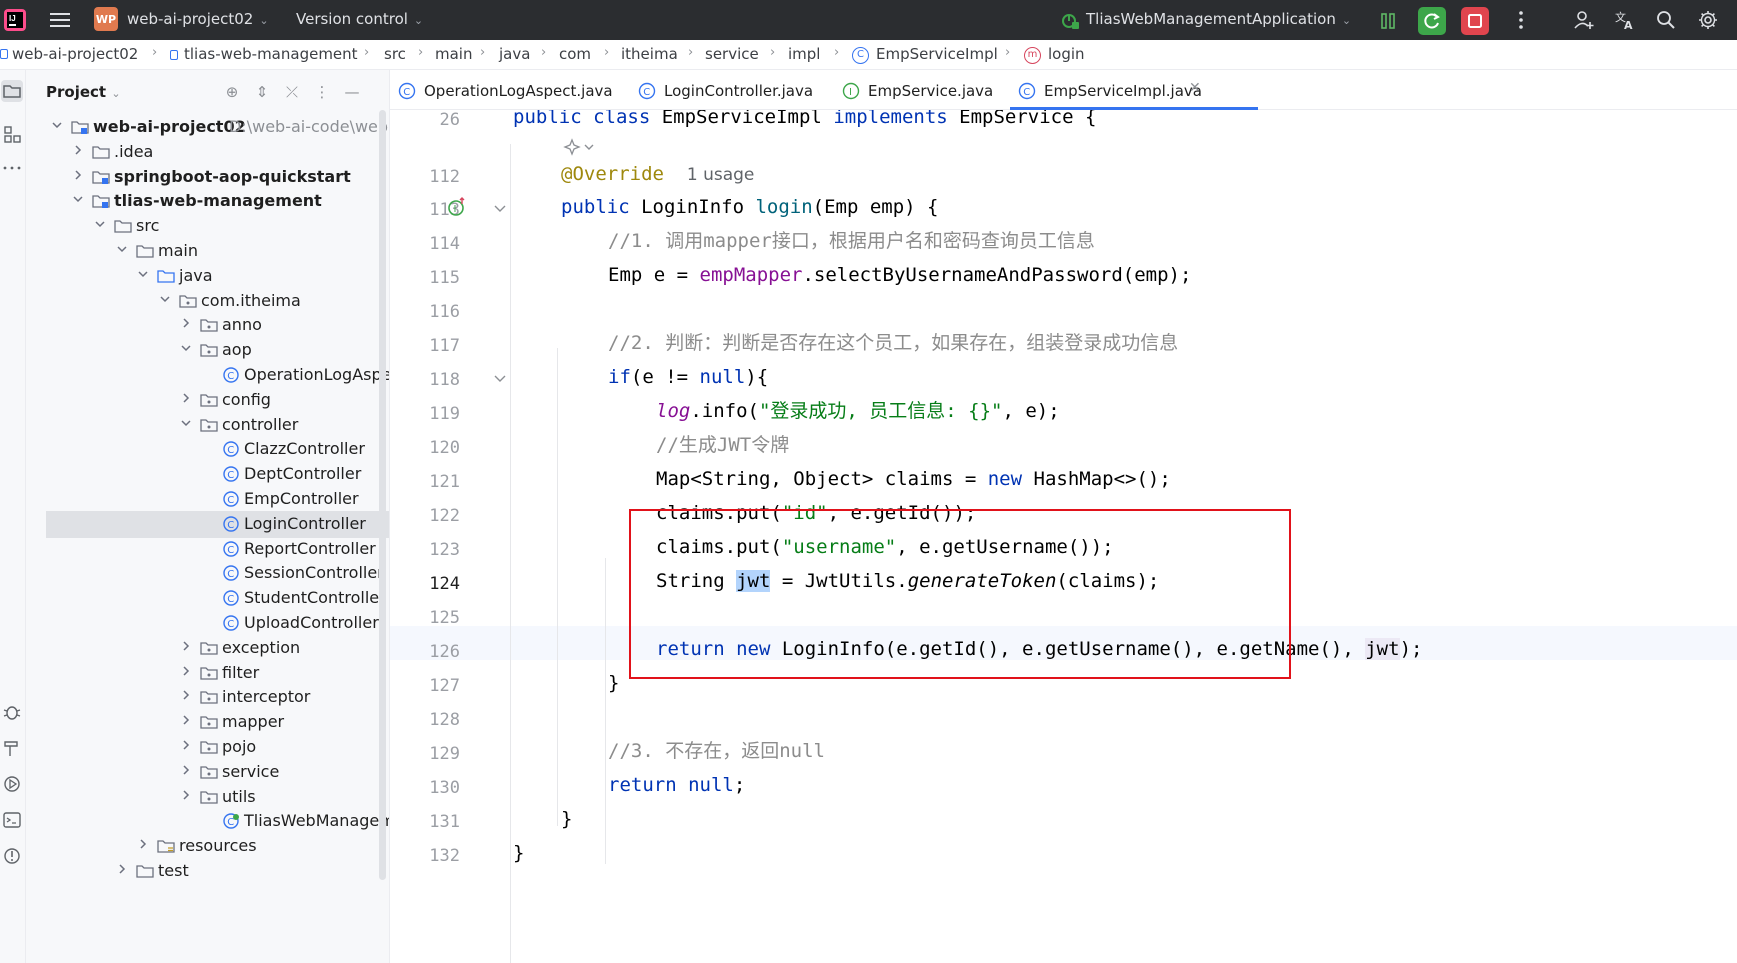  Describe the element at coordinates (1708, 20) in the screenshot. I see `settings-gear-icon` at that location.